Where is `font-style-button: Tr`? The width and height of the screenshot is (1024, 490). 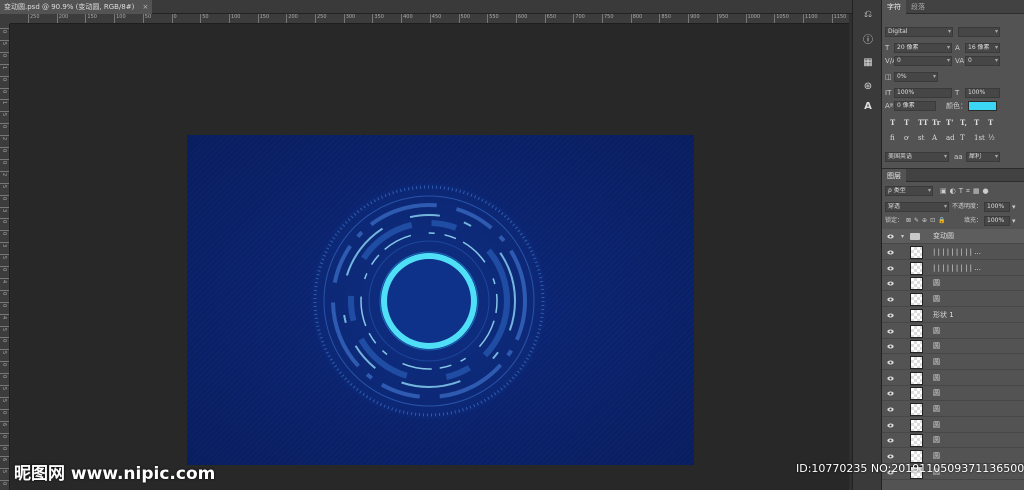
font-style-button: Tr is located at coordinates (936, 122).